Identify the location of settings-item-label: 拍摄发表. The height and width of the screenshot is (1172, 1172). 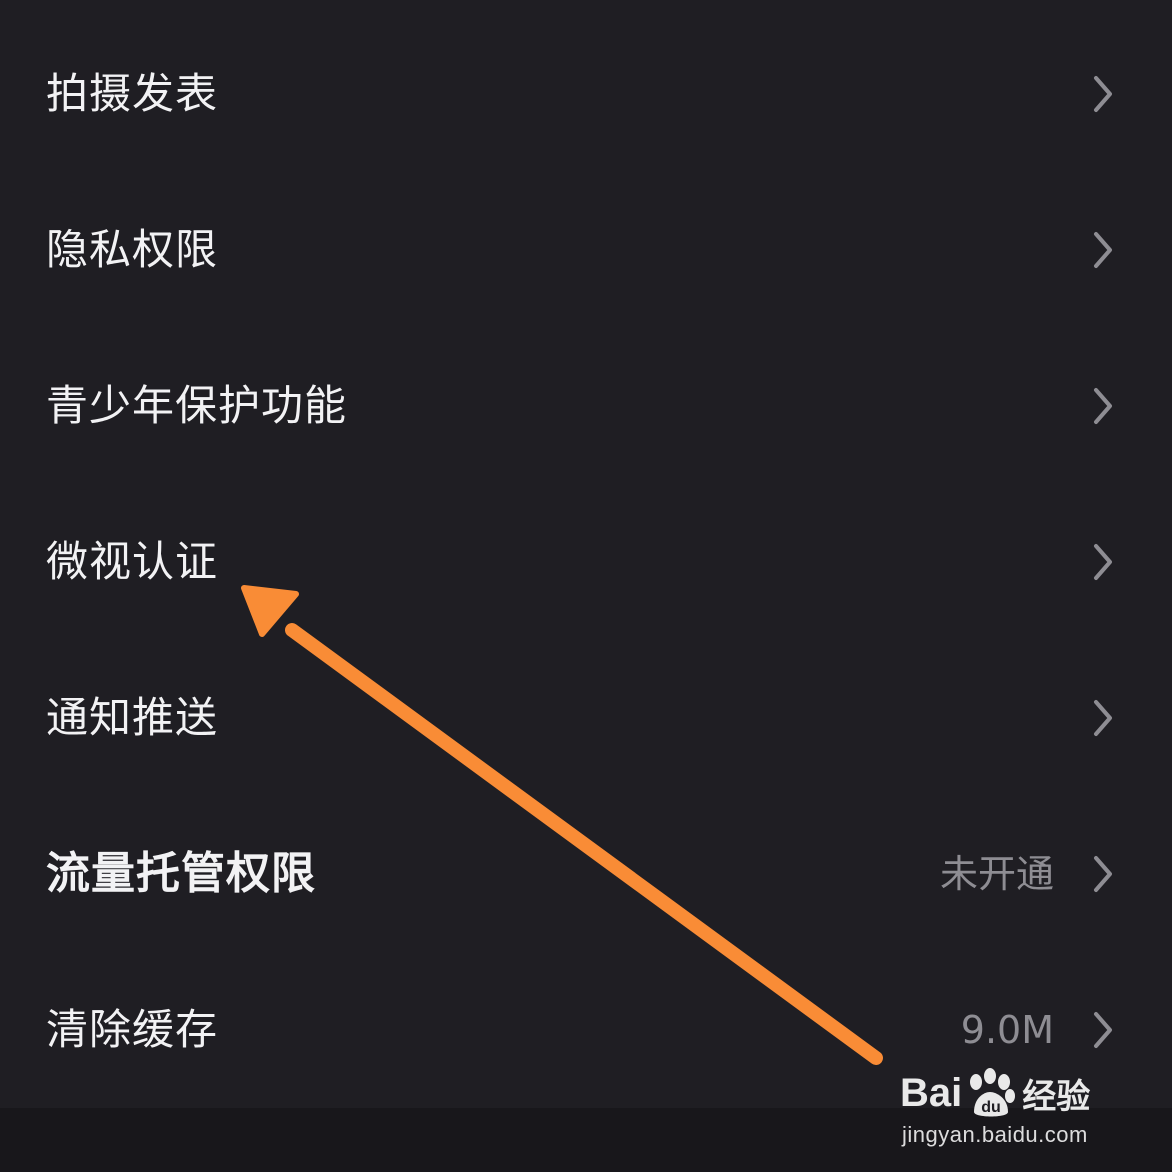
(132, 93).